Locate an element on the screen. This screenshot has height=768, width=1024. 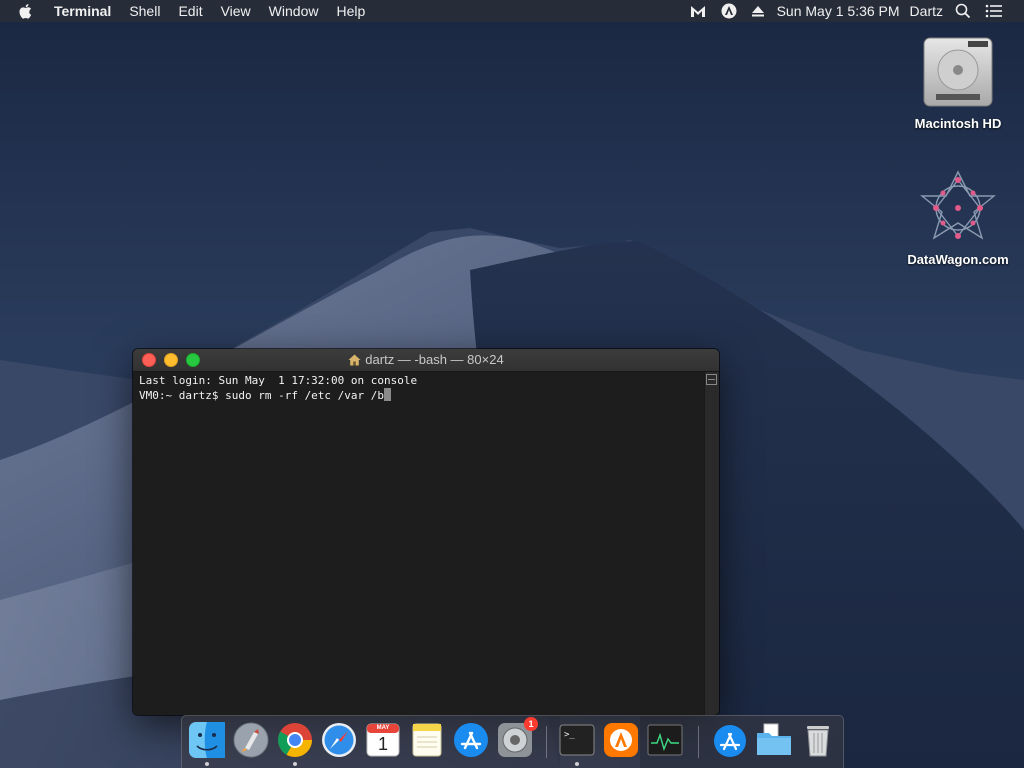
notes-icon is located at coordinates (427, 740).